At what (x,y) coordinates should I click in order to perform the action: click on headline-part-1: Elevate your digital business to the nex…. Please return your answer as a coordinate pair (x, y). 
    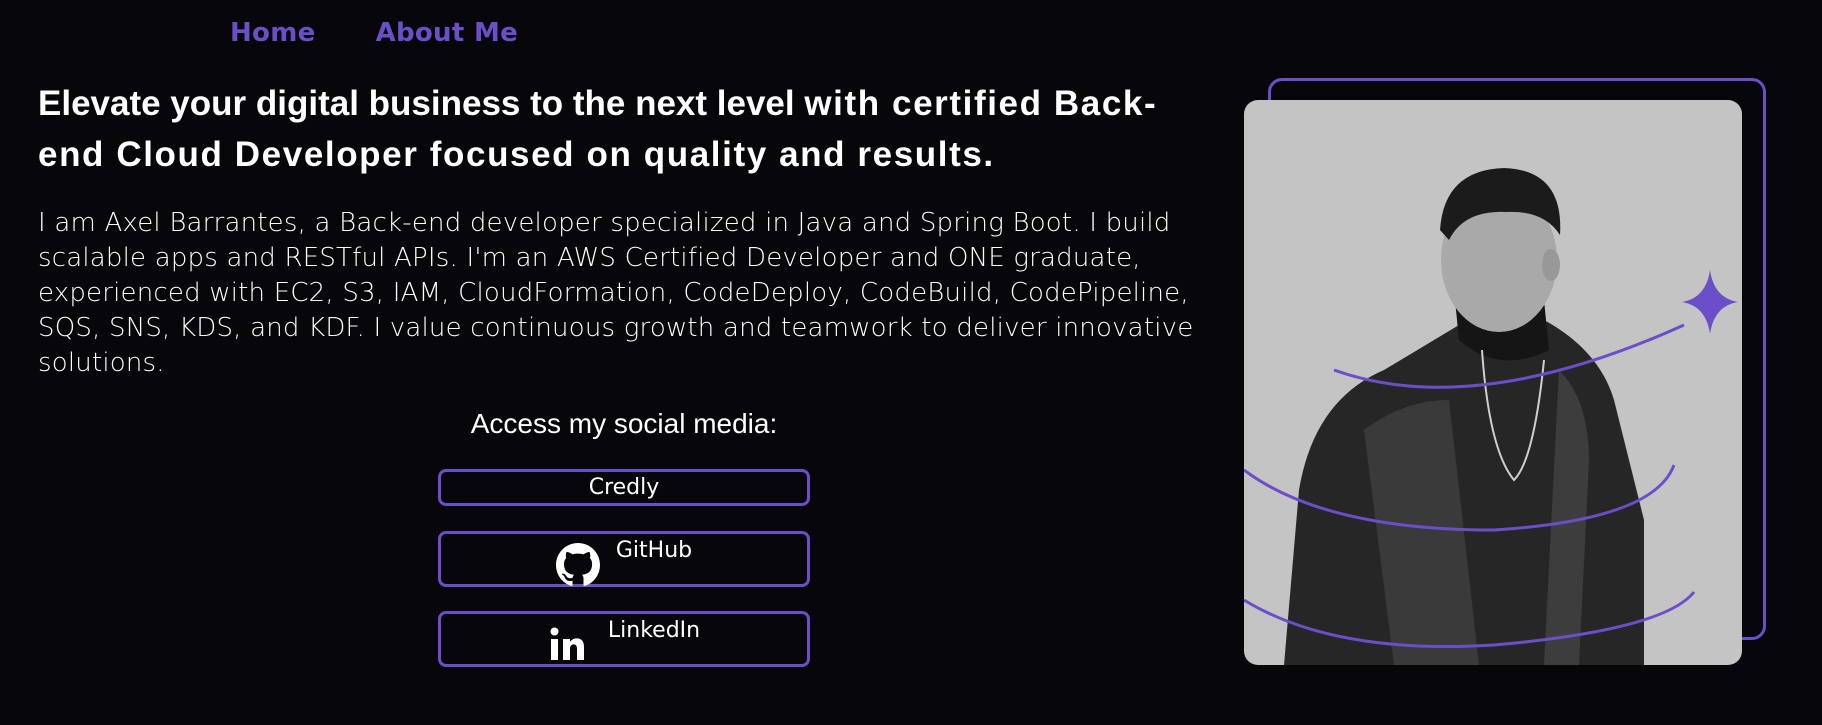
    Looking at the image, I should click on (421, 103).